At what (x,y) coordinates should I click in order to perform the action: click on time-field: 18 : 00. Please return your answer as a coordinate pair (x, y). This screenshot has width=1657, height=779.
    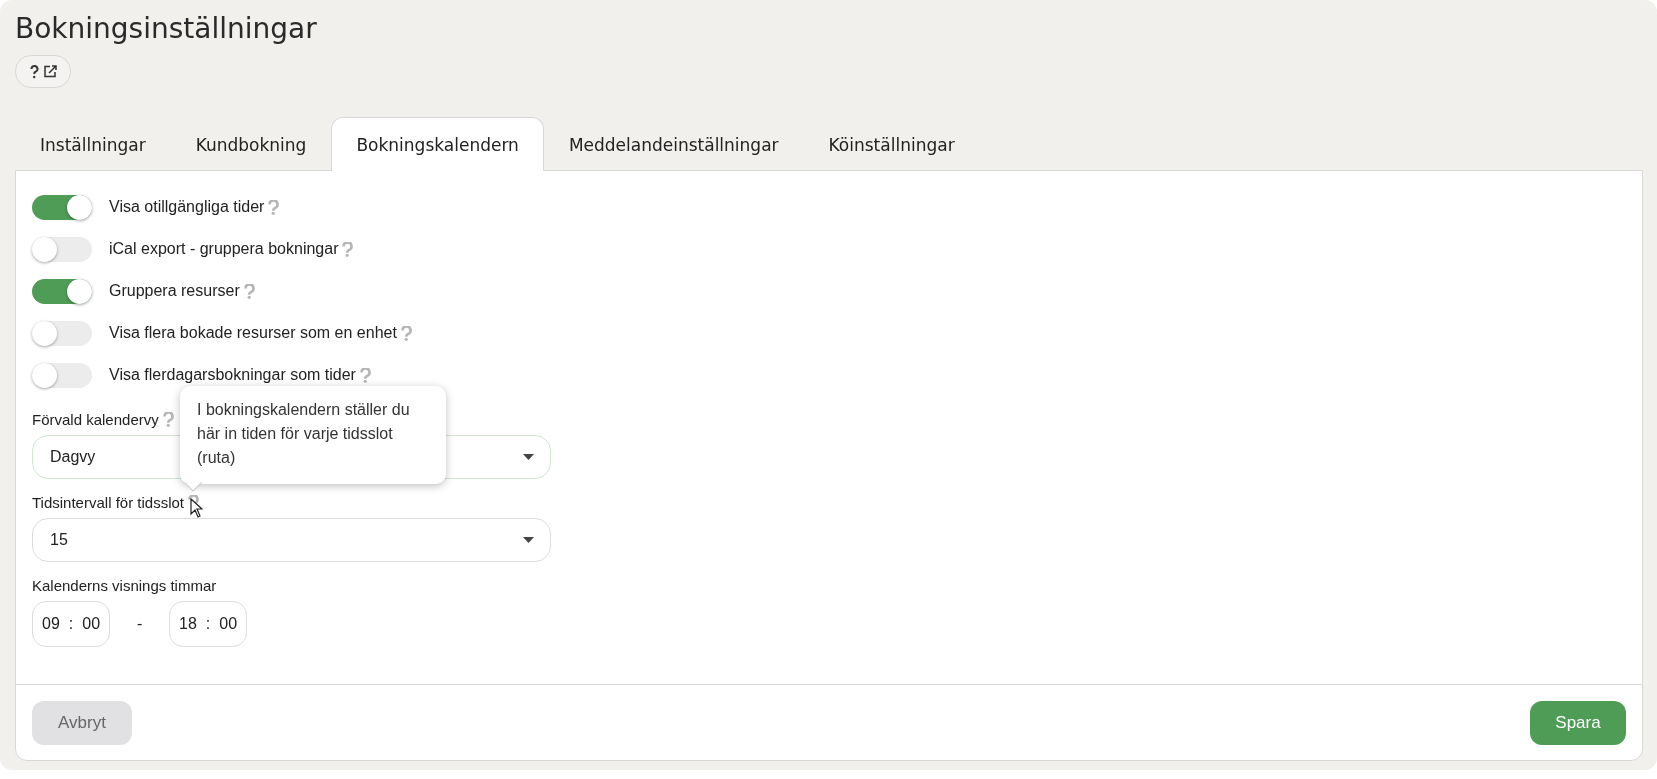
    Looking at the image, I should click on (208, 624).